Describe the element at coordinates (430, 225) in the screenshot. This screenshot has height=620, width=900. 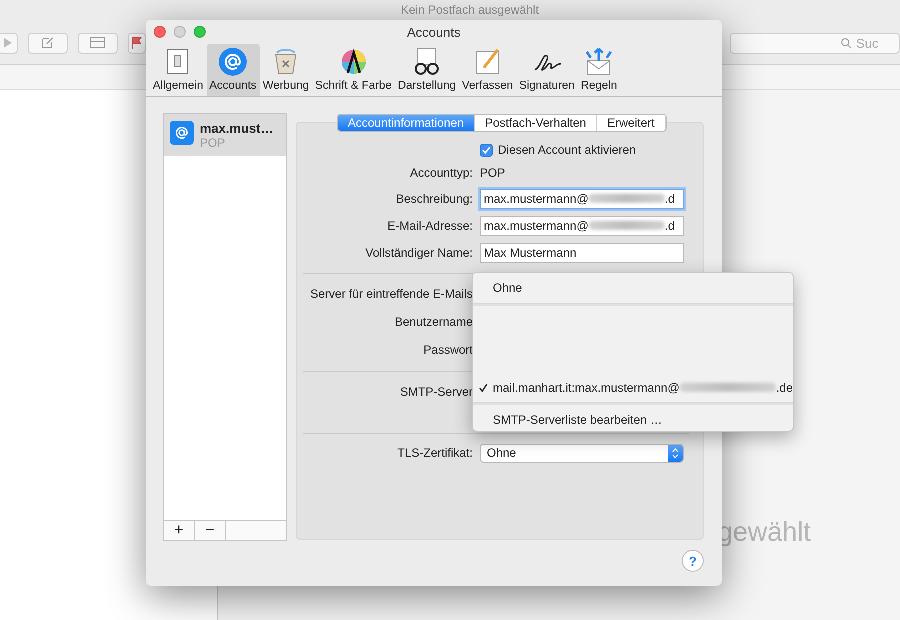
I see `field-label: E-Mail-Adresse:` at that location.